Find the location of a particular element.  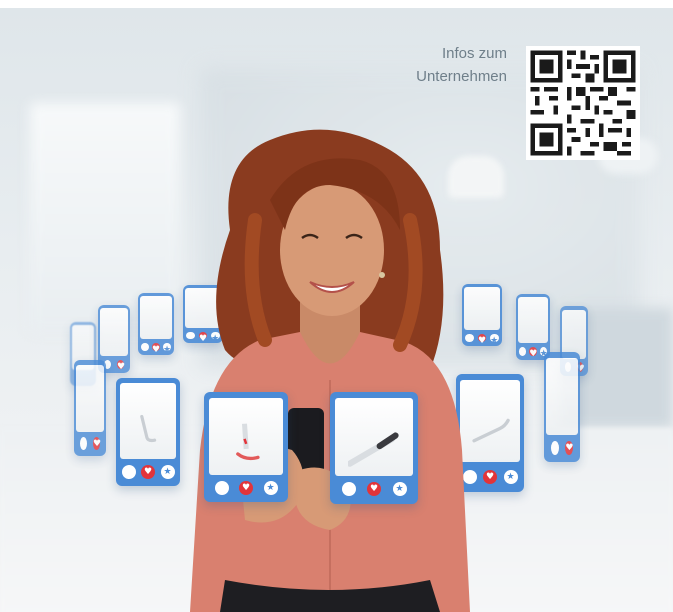

company-info-line2: Unternehmen is located at coordinates (461, 76).